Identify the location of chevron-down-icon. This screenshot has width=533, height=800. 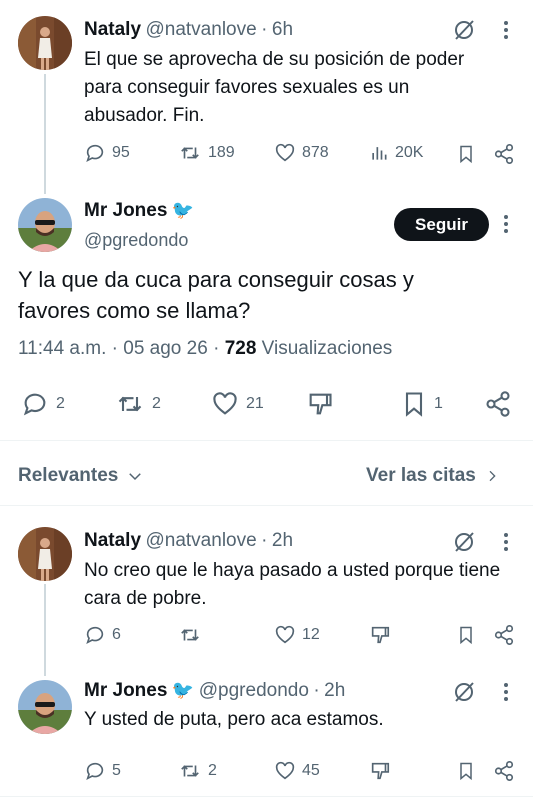
(135, 477).